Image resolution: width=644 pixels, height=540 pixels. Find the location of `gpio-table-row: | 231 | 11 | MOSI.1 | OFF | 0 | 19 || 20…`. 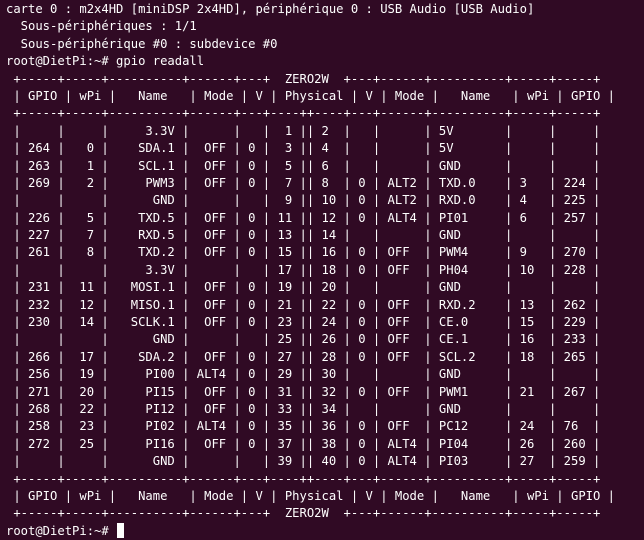

gpio-table-row: | 231 | 11 | MOSI.1 | OFF | 0 | 19 || 20… is located at coordinates (303, 287).